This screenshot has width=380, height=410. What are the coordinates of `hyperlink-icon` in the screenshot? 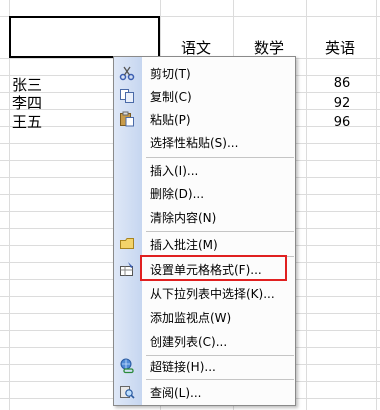 It's located at (127, 366).